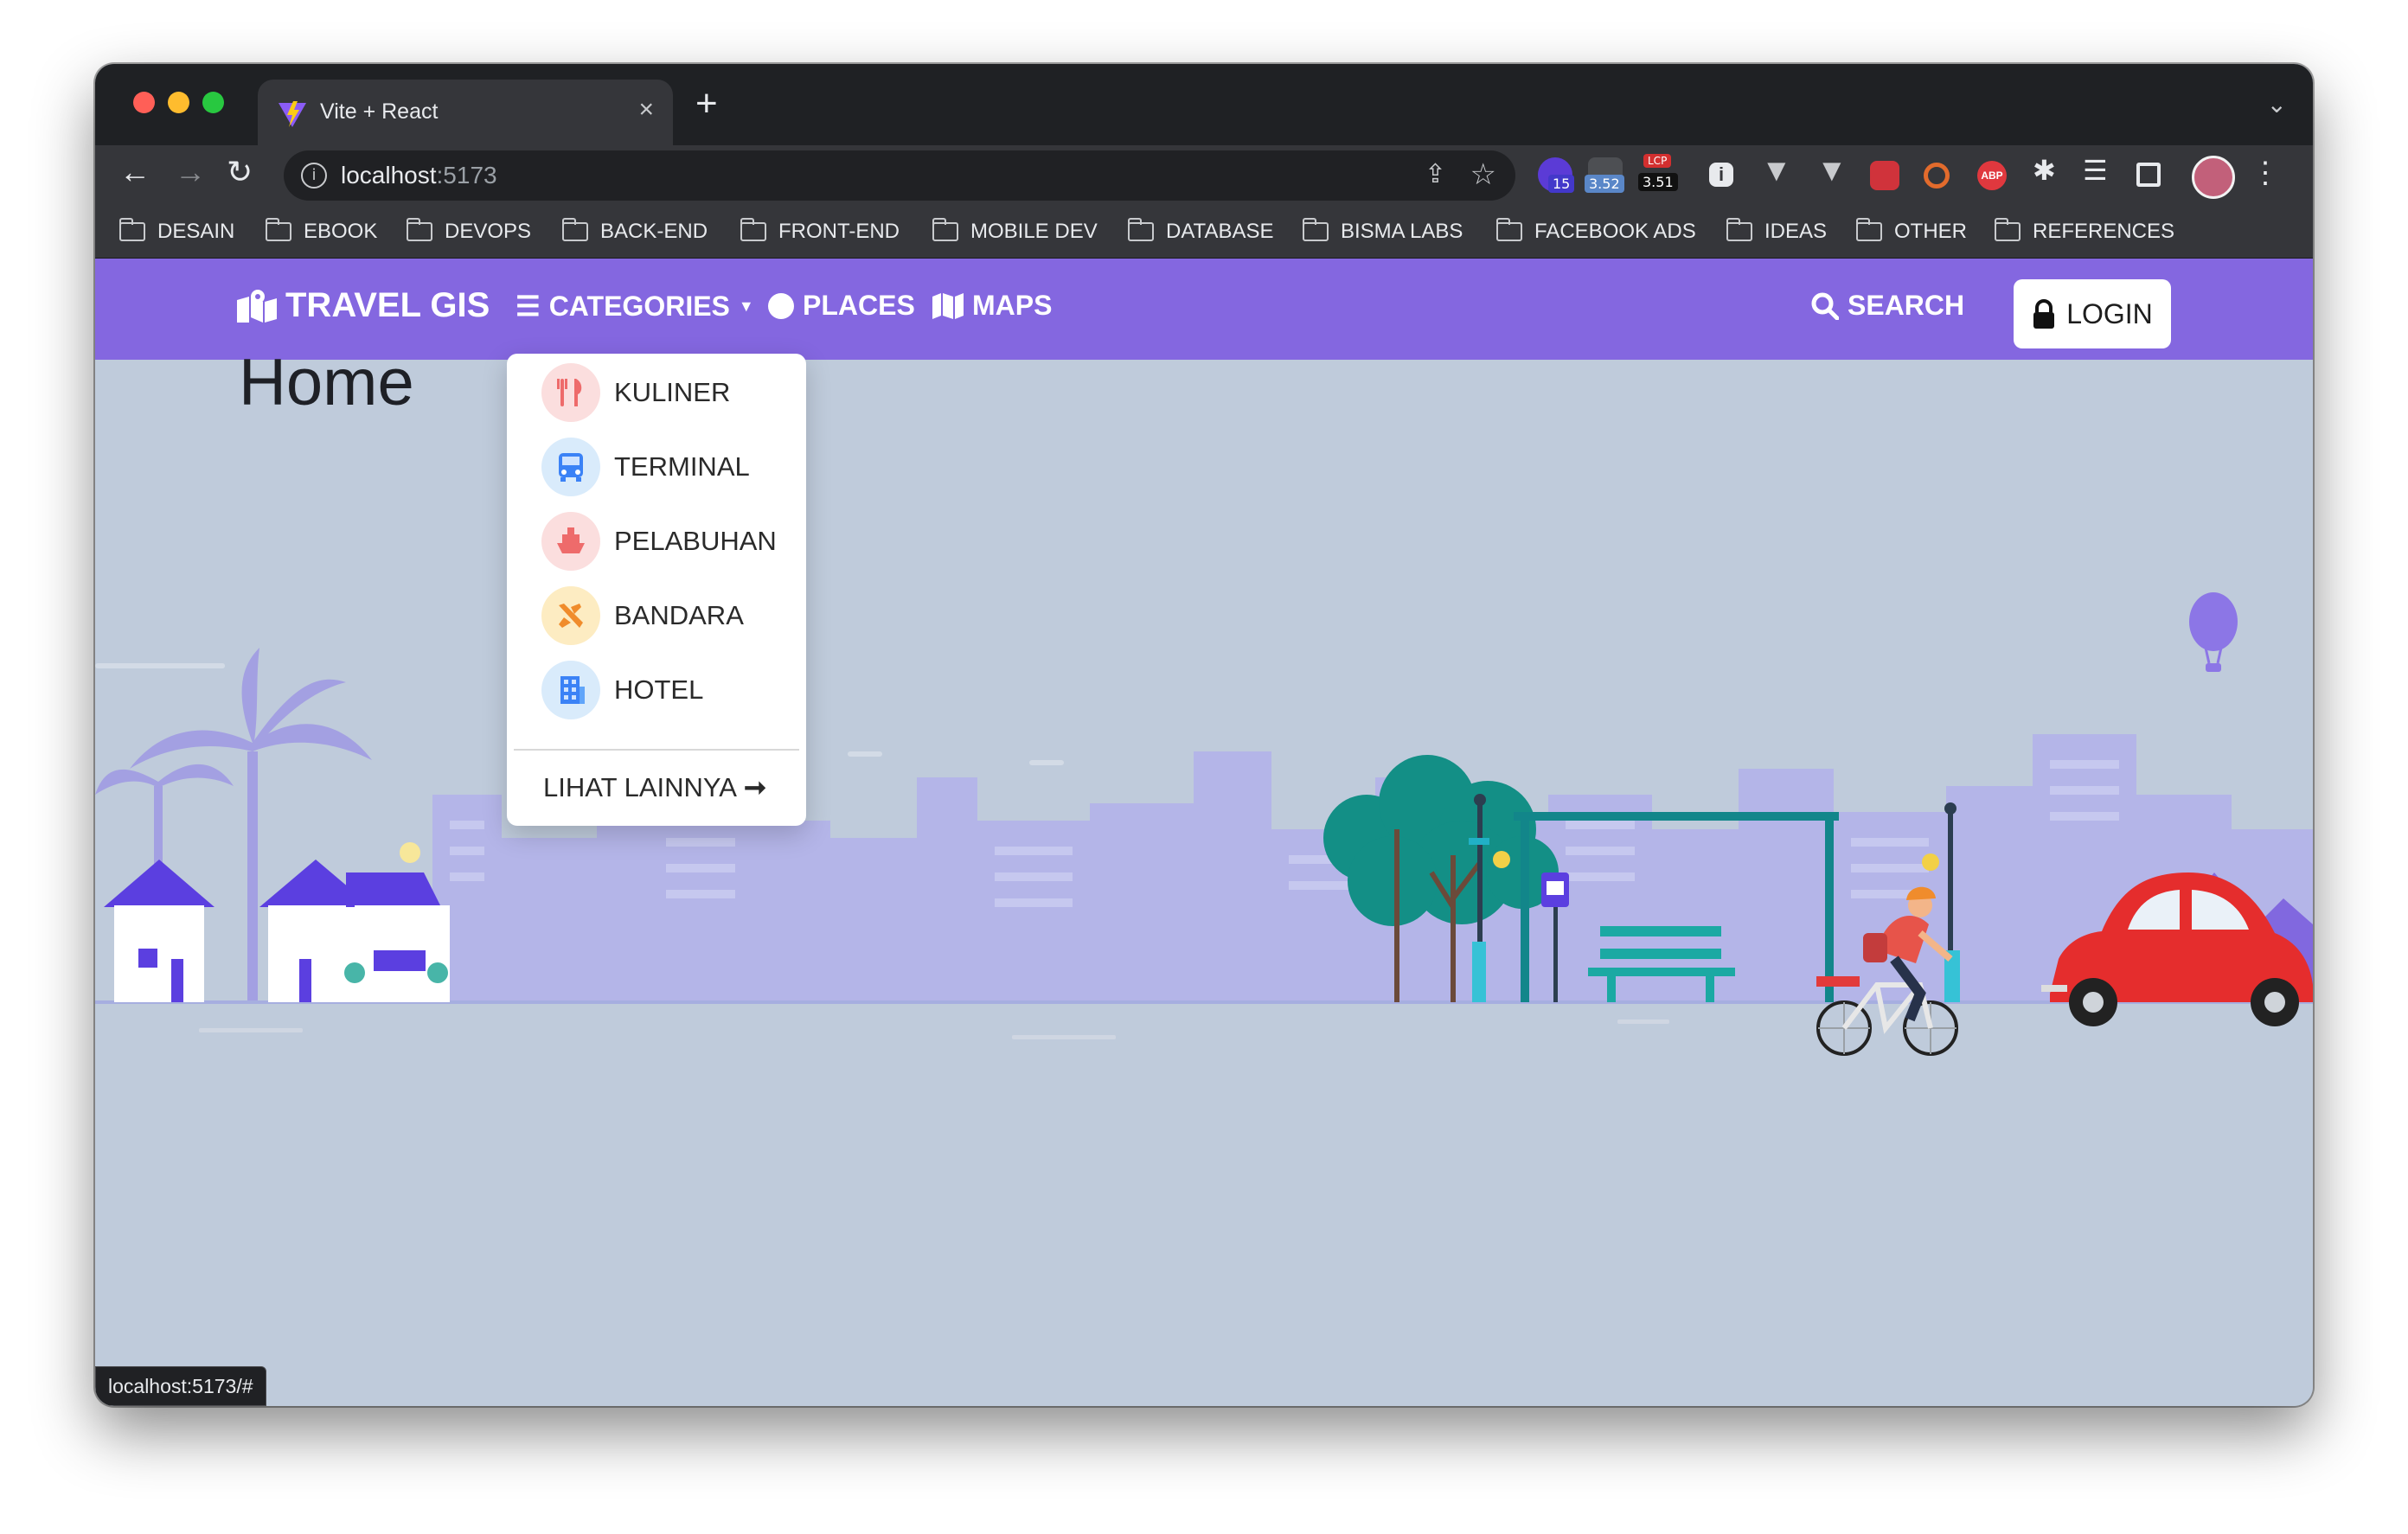 Image resolution: width=2408 pixels, height=1534 pixels. Describe the element at coordinates (659, 690) in the screenshot. I see `category-label: HOTEL` at that location.